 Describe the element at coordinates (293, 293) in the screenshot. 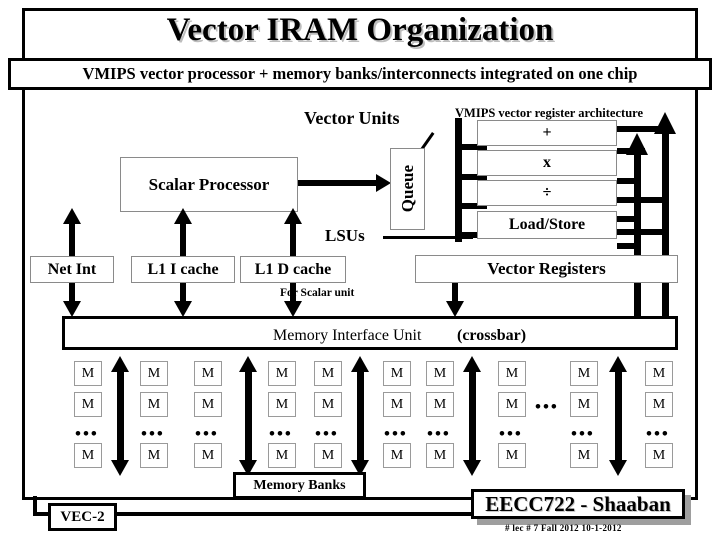

I see `l1d-down-line` at that location.